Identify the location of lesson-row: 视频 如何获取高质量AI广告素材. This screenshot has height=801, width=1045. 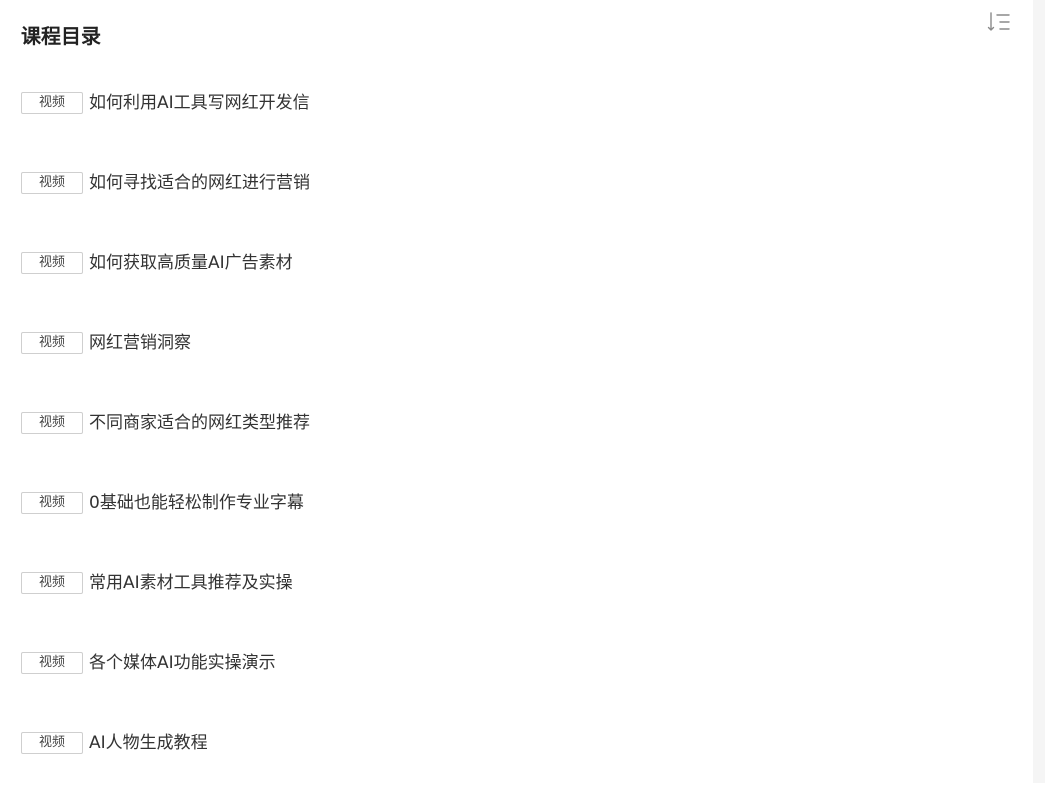
(157, 263).